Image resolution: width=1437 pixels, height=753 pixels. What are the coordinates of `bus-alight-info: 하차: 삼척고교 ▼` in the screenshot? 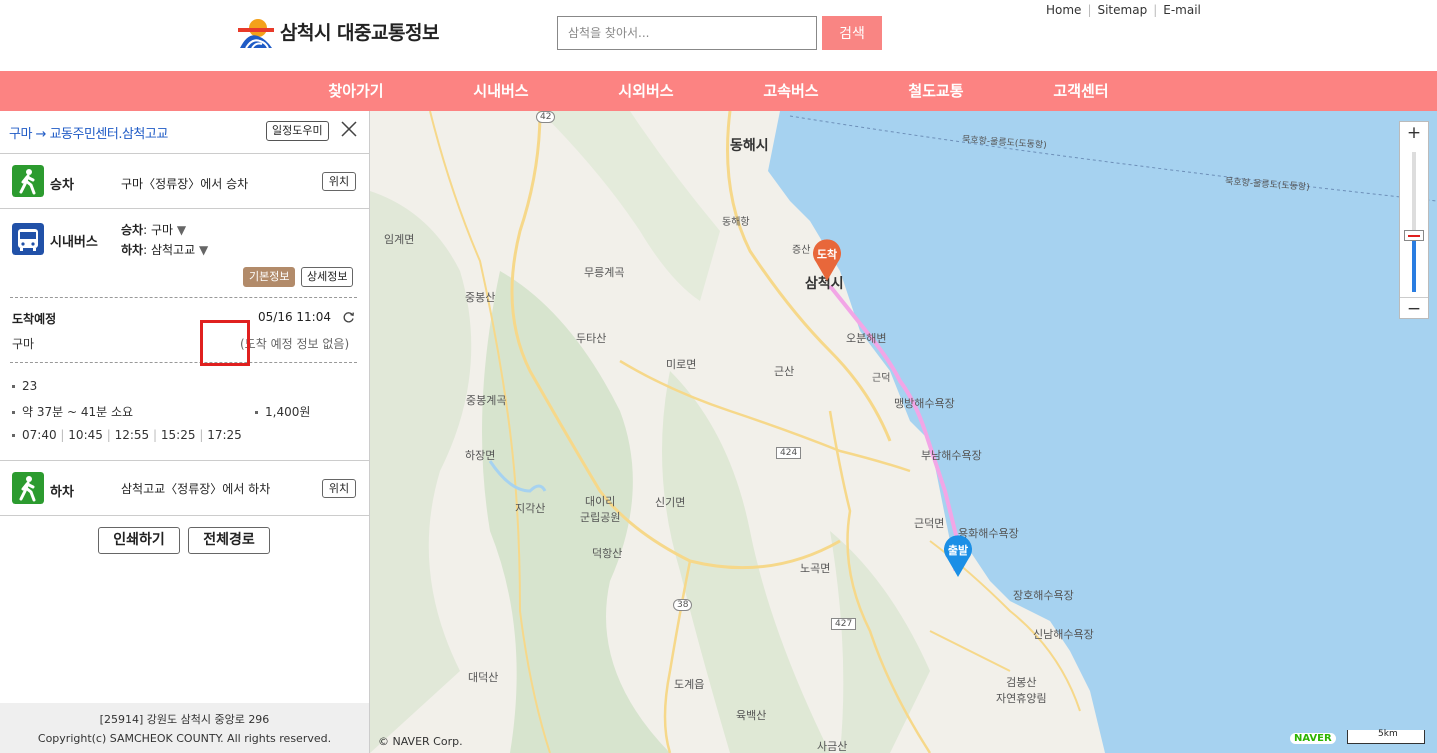 It's located at (164, 249).